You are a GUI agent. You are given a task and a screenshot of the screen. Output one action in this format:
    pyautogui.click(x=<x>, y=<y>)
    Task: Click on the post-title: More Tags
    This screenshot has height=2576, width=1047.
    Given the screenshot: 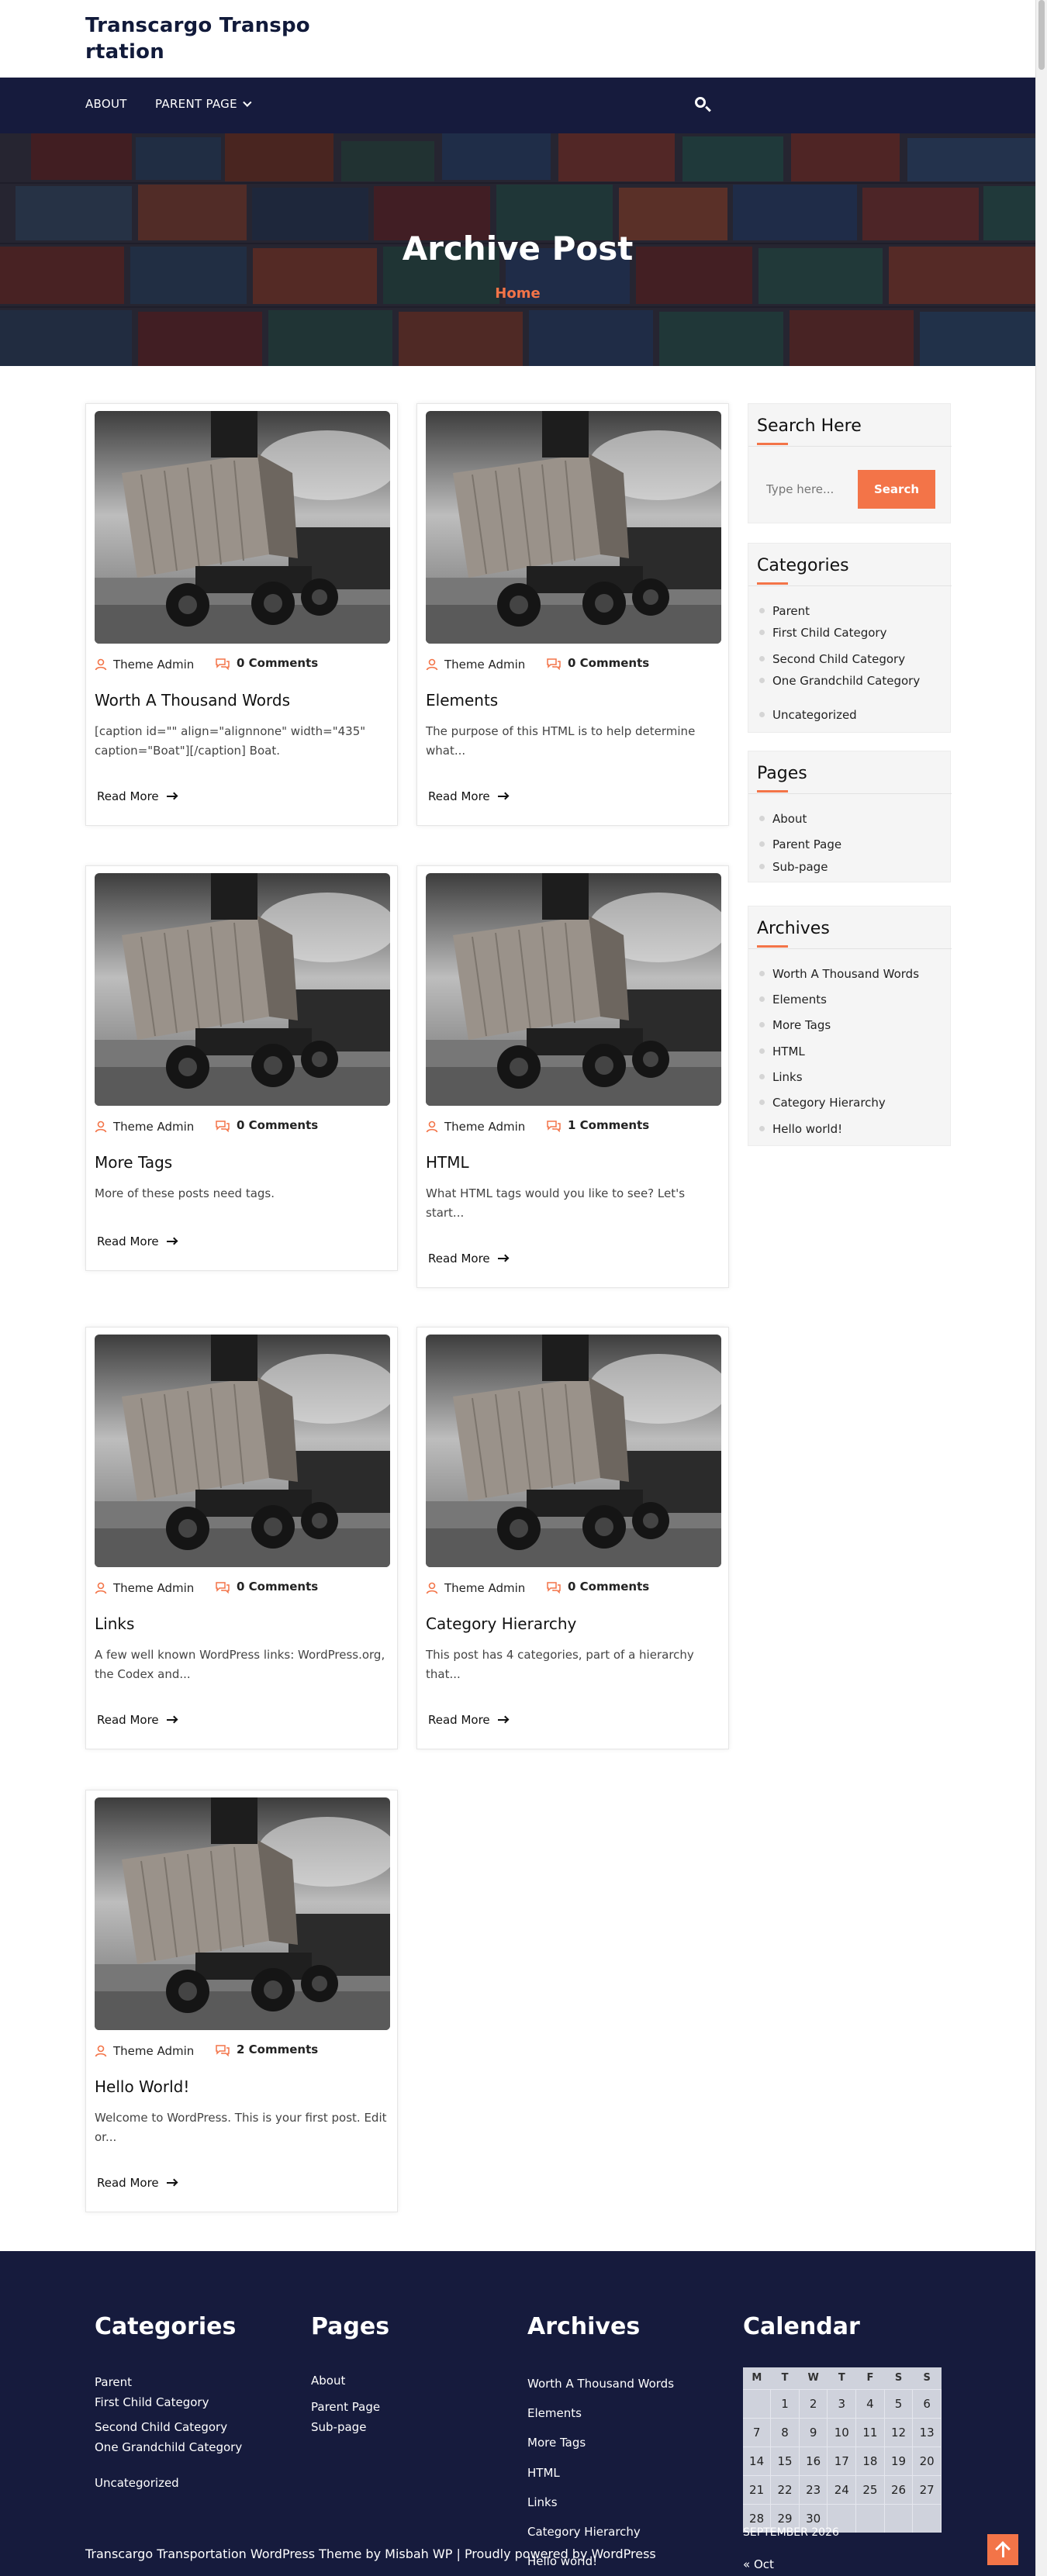 What is the action you would take?
    pyautogui.click(x=242, y=1162)
    